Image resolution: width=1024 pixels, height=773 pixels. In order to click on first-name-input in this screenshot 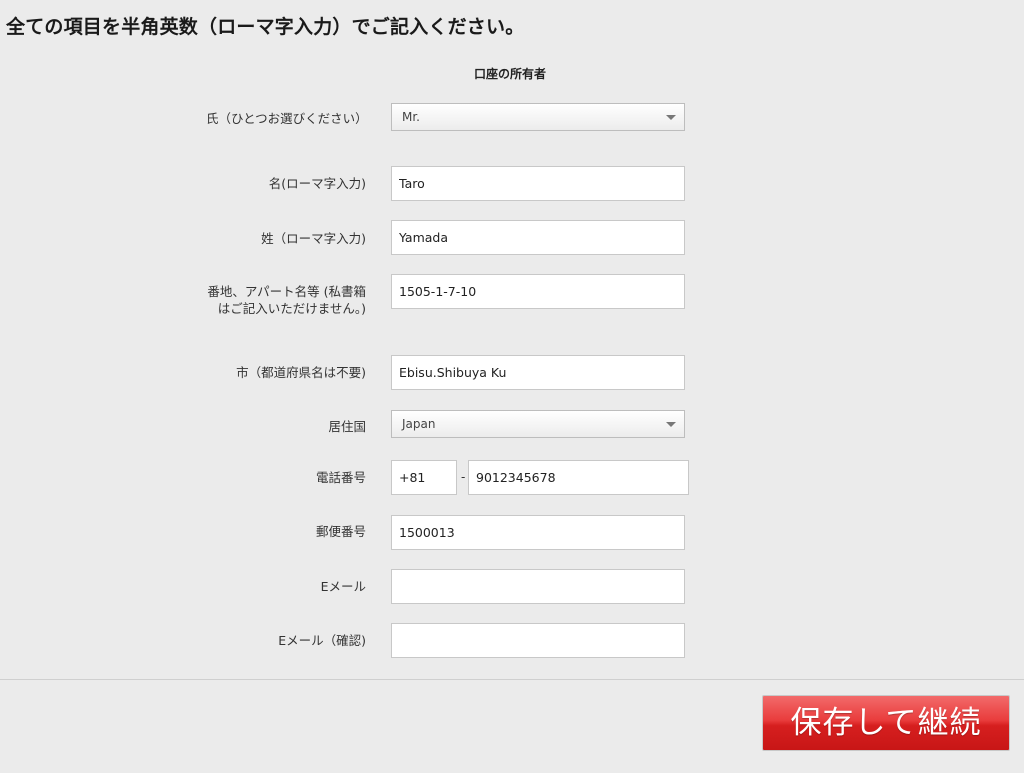, I will do `click(538, 183)`.